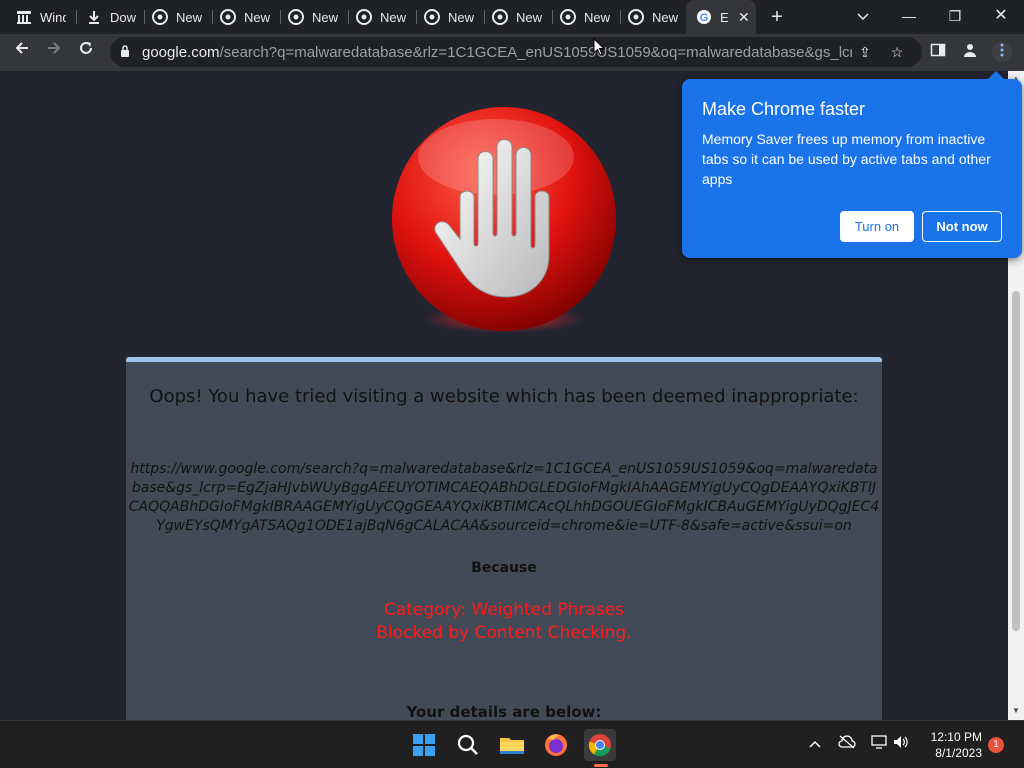 This screenshot has height=768, width=1024. Describe the element at coordinates (646, 17) in the screenshot. I see `tab-new-8: New` at that location.